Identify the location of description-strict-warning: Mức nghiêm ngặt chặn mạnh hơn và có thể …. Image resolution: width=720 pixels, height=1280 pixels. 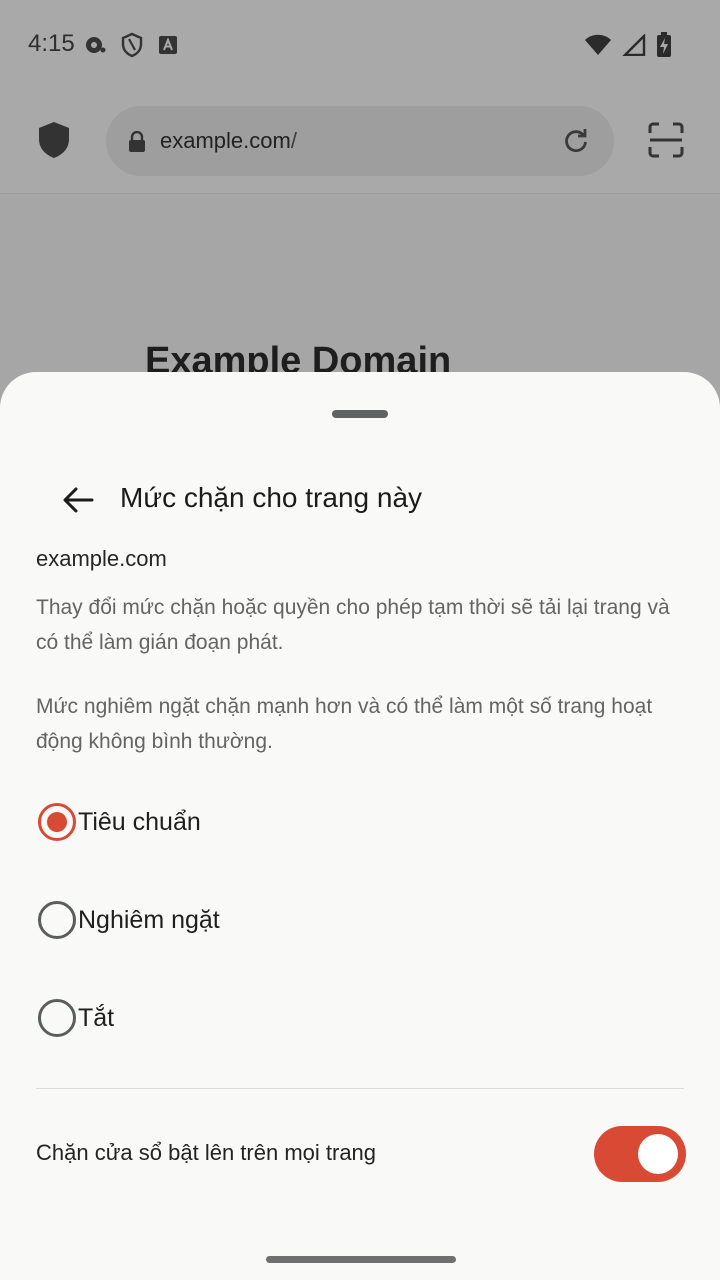
(344, 724).